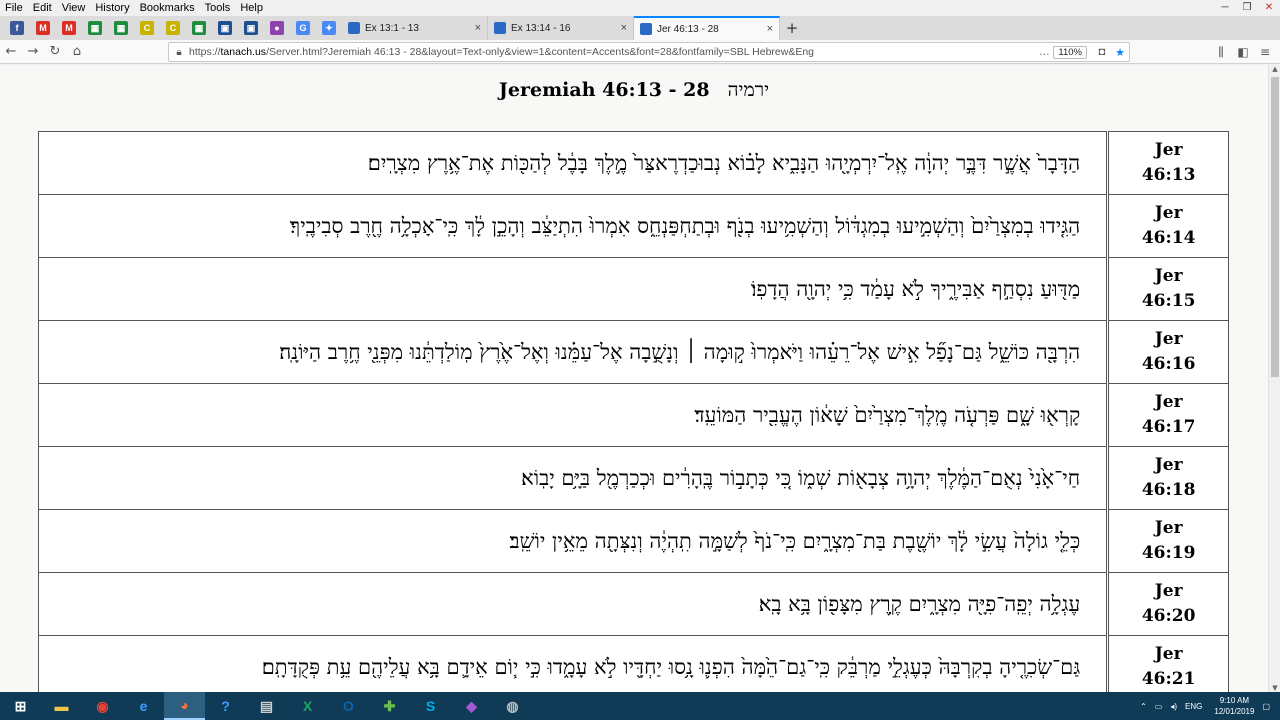 This screenshot has height=720, width=1280. What do you see at coordinates (167, 8) in the screenshot?
I see `menu-bookmarks: Bookmarks` at bounding box center [167, 8].